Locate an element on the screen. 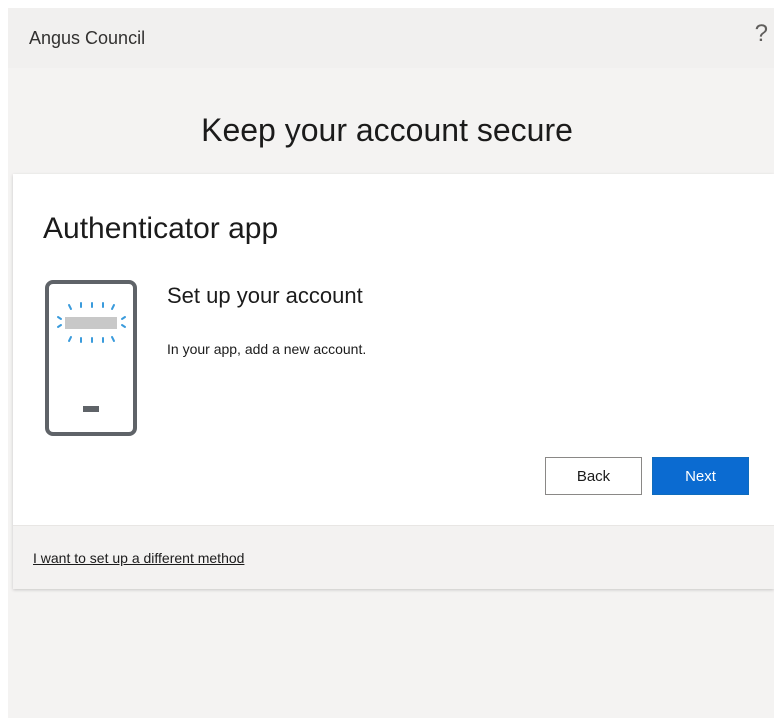 This screenshot has width=774, height=718. back-button: Back is located at coordinates (593, 476).